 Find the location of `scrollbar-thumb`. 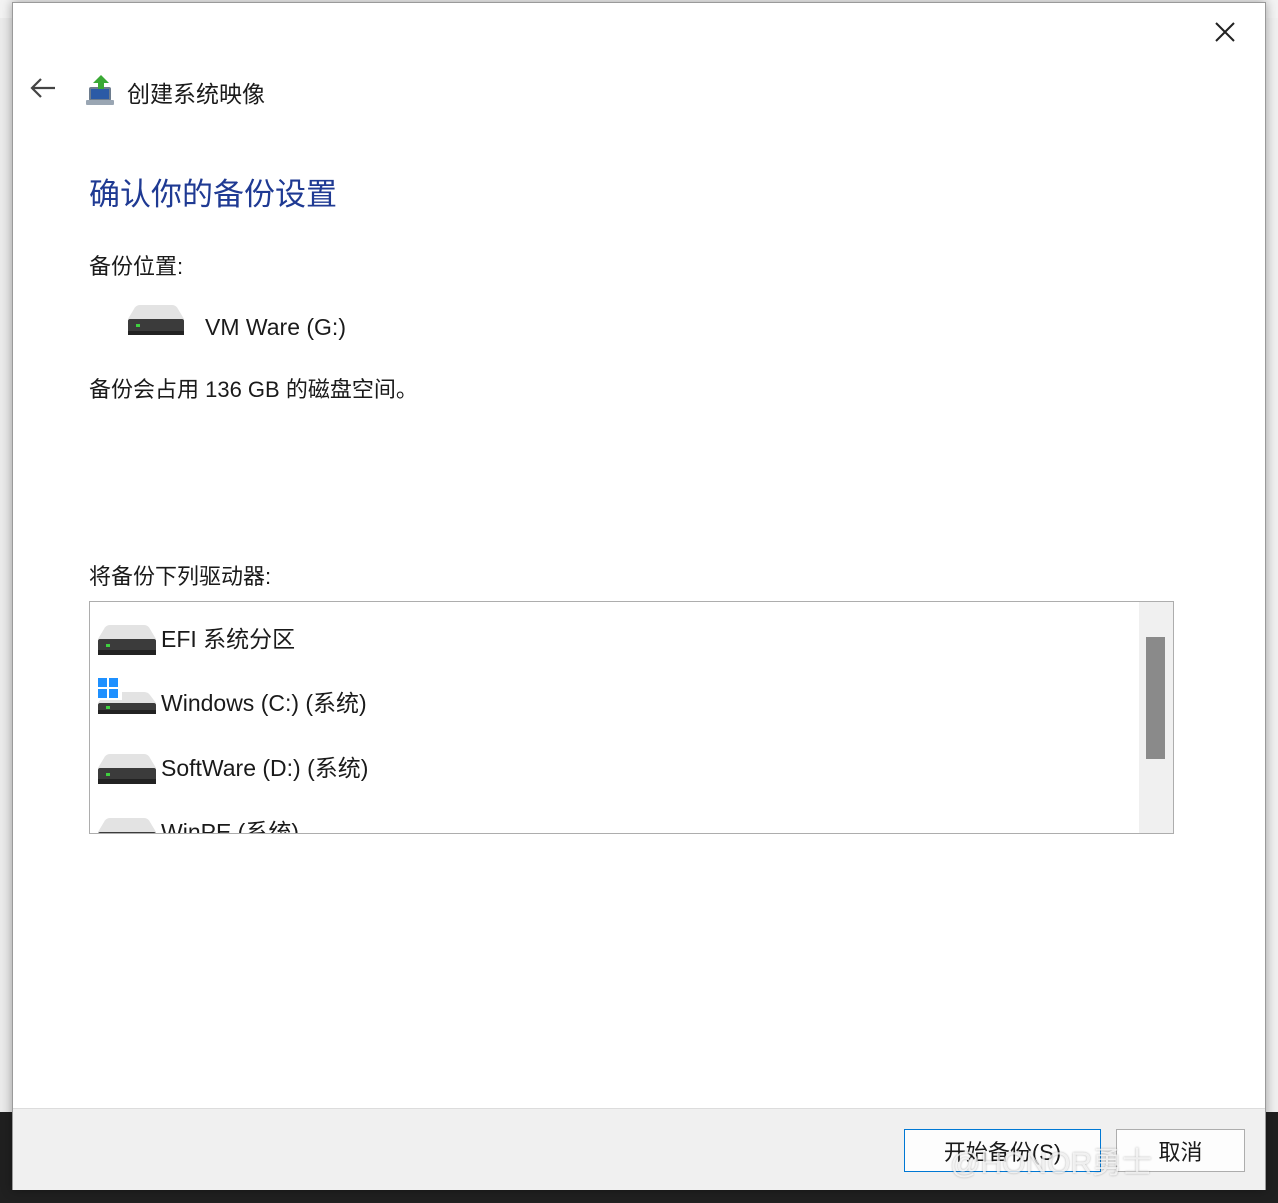

scrollbar-thumb is located at coordinates (1155, 698).